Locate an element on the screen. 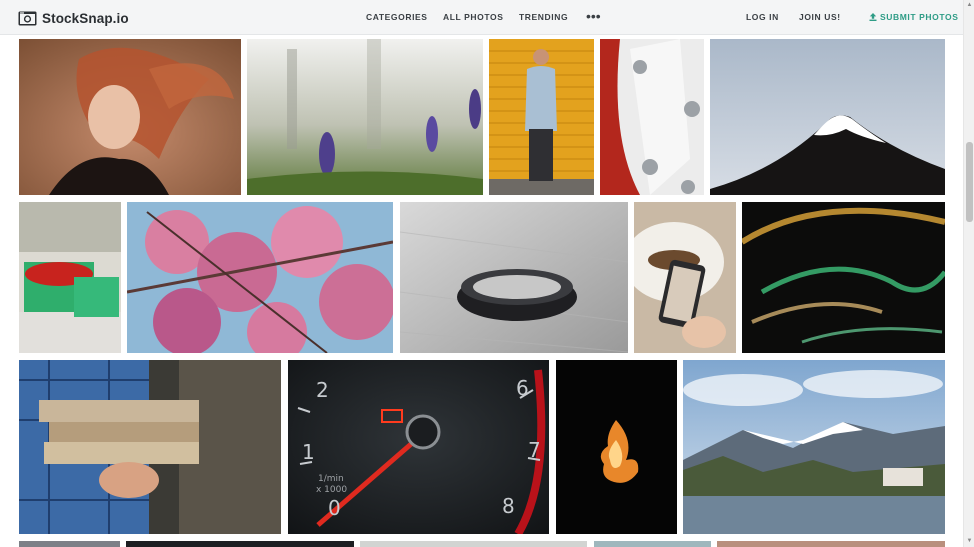  photo-strawberry-baskets is located at coordinates (70, 277).